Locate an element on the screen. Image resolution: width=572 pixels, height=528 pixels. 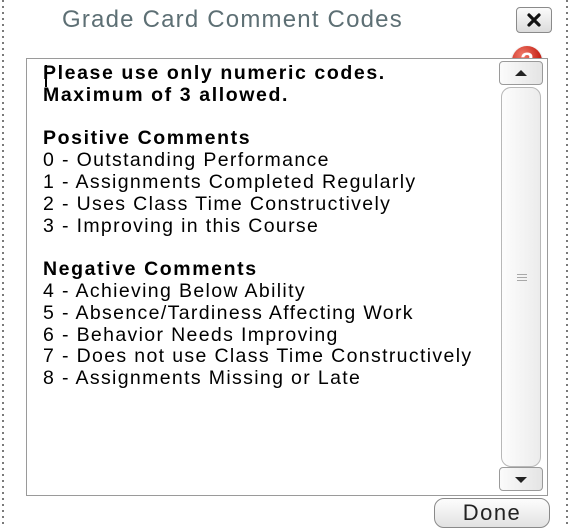
done-button: Done is located at coordinates (492, 513).